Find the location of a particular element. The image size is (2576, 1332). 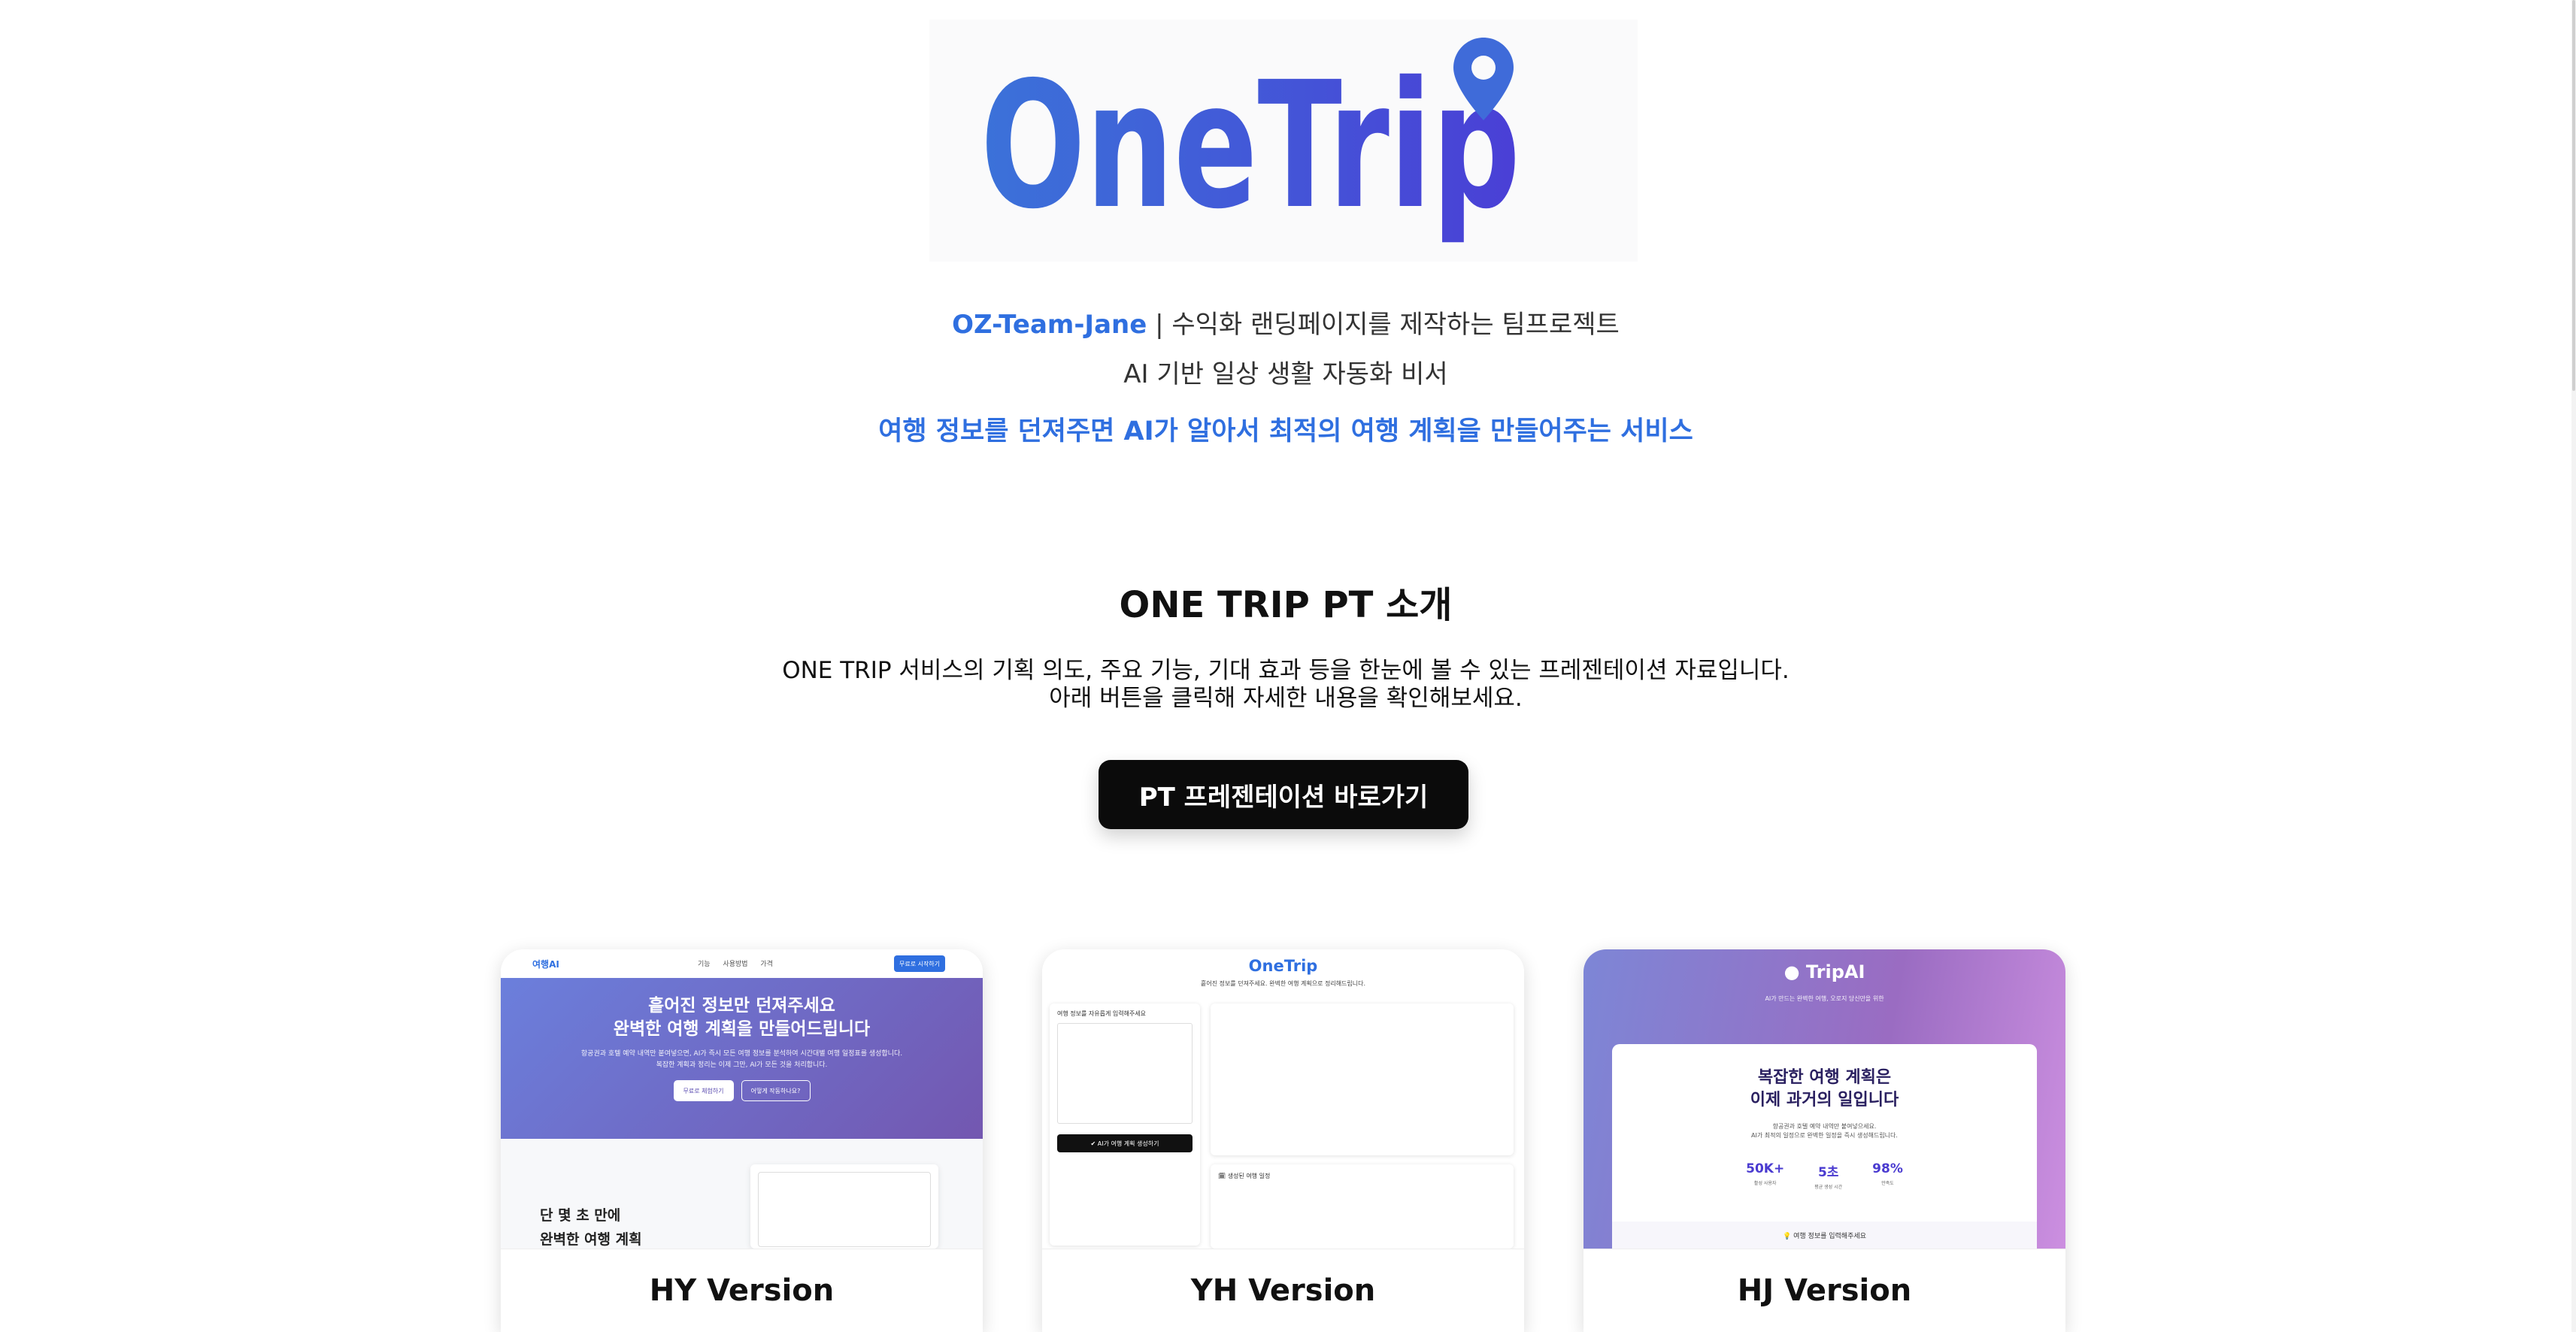

team-description: | 수익화 랜딩페이지를 제작하는 팀프로젝트 is located at coordinates (1383, 325).